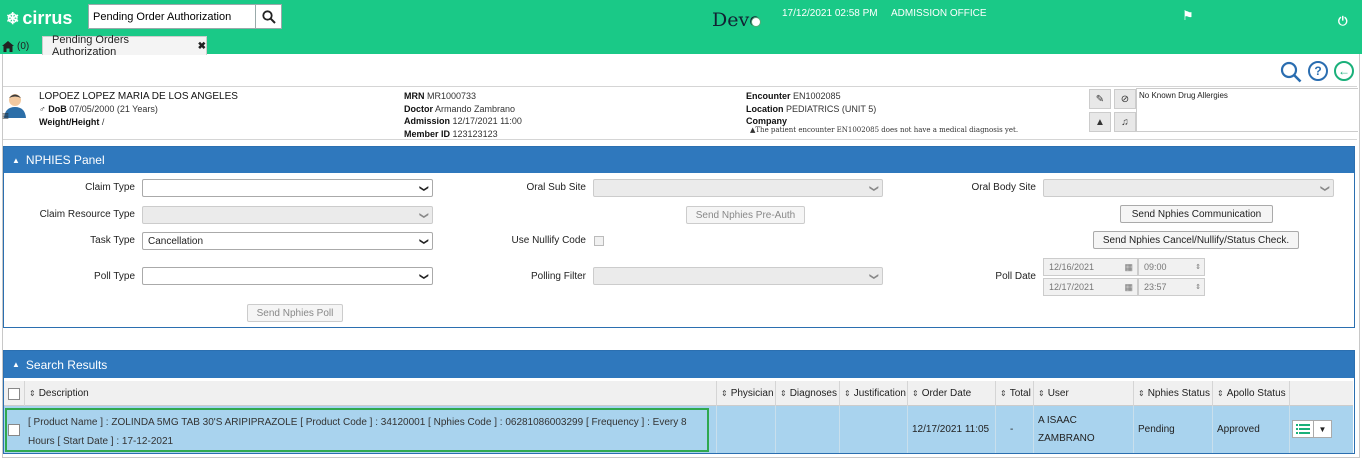 This screenshot has width=1362, height=458. What do you see at coordinates (8, 46) in the screenshot?
I see `home-icon` at bounding box center [8, 46].